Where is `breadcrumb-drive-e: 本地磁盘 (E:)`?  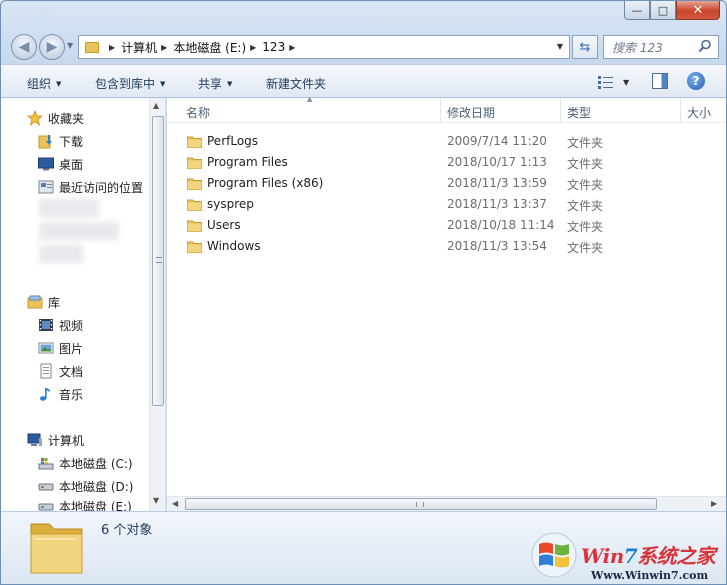 breadcrumb-drive-e: 本地磁盘 (E:) is located at coordinates (209, 47).